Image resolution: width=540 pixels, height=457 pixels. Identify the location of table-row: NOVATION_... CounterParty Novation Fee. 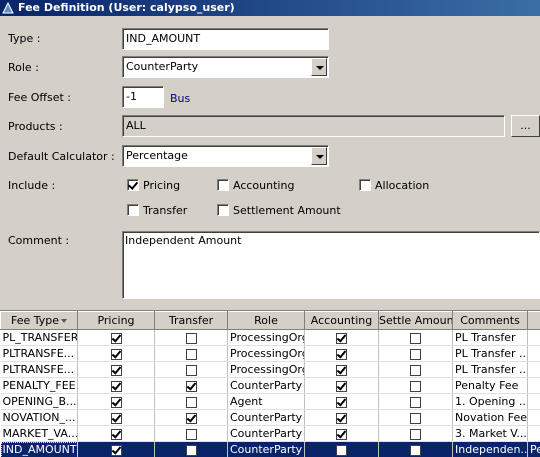
(270, 417).